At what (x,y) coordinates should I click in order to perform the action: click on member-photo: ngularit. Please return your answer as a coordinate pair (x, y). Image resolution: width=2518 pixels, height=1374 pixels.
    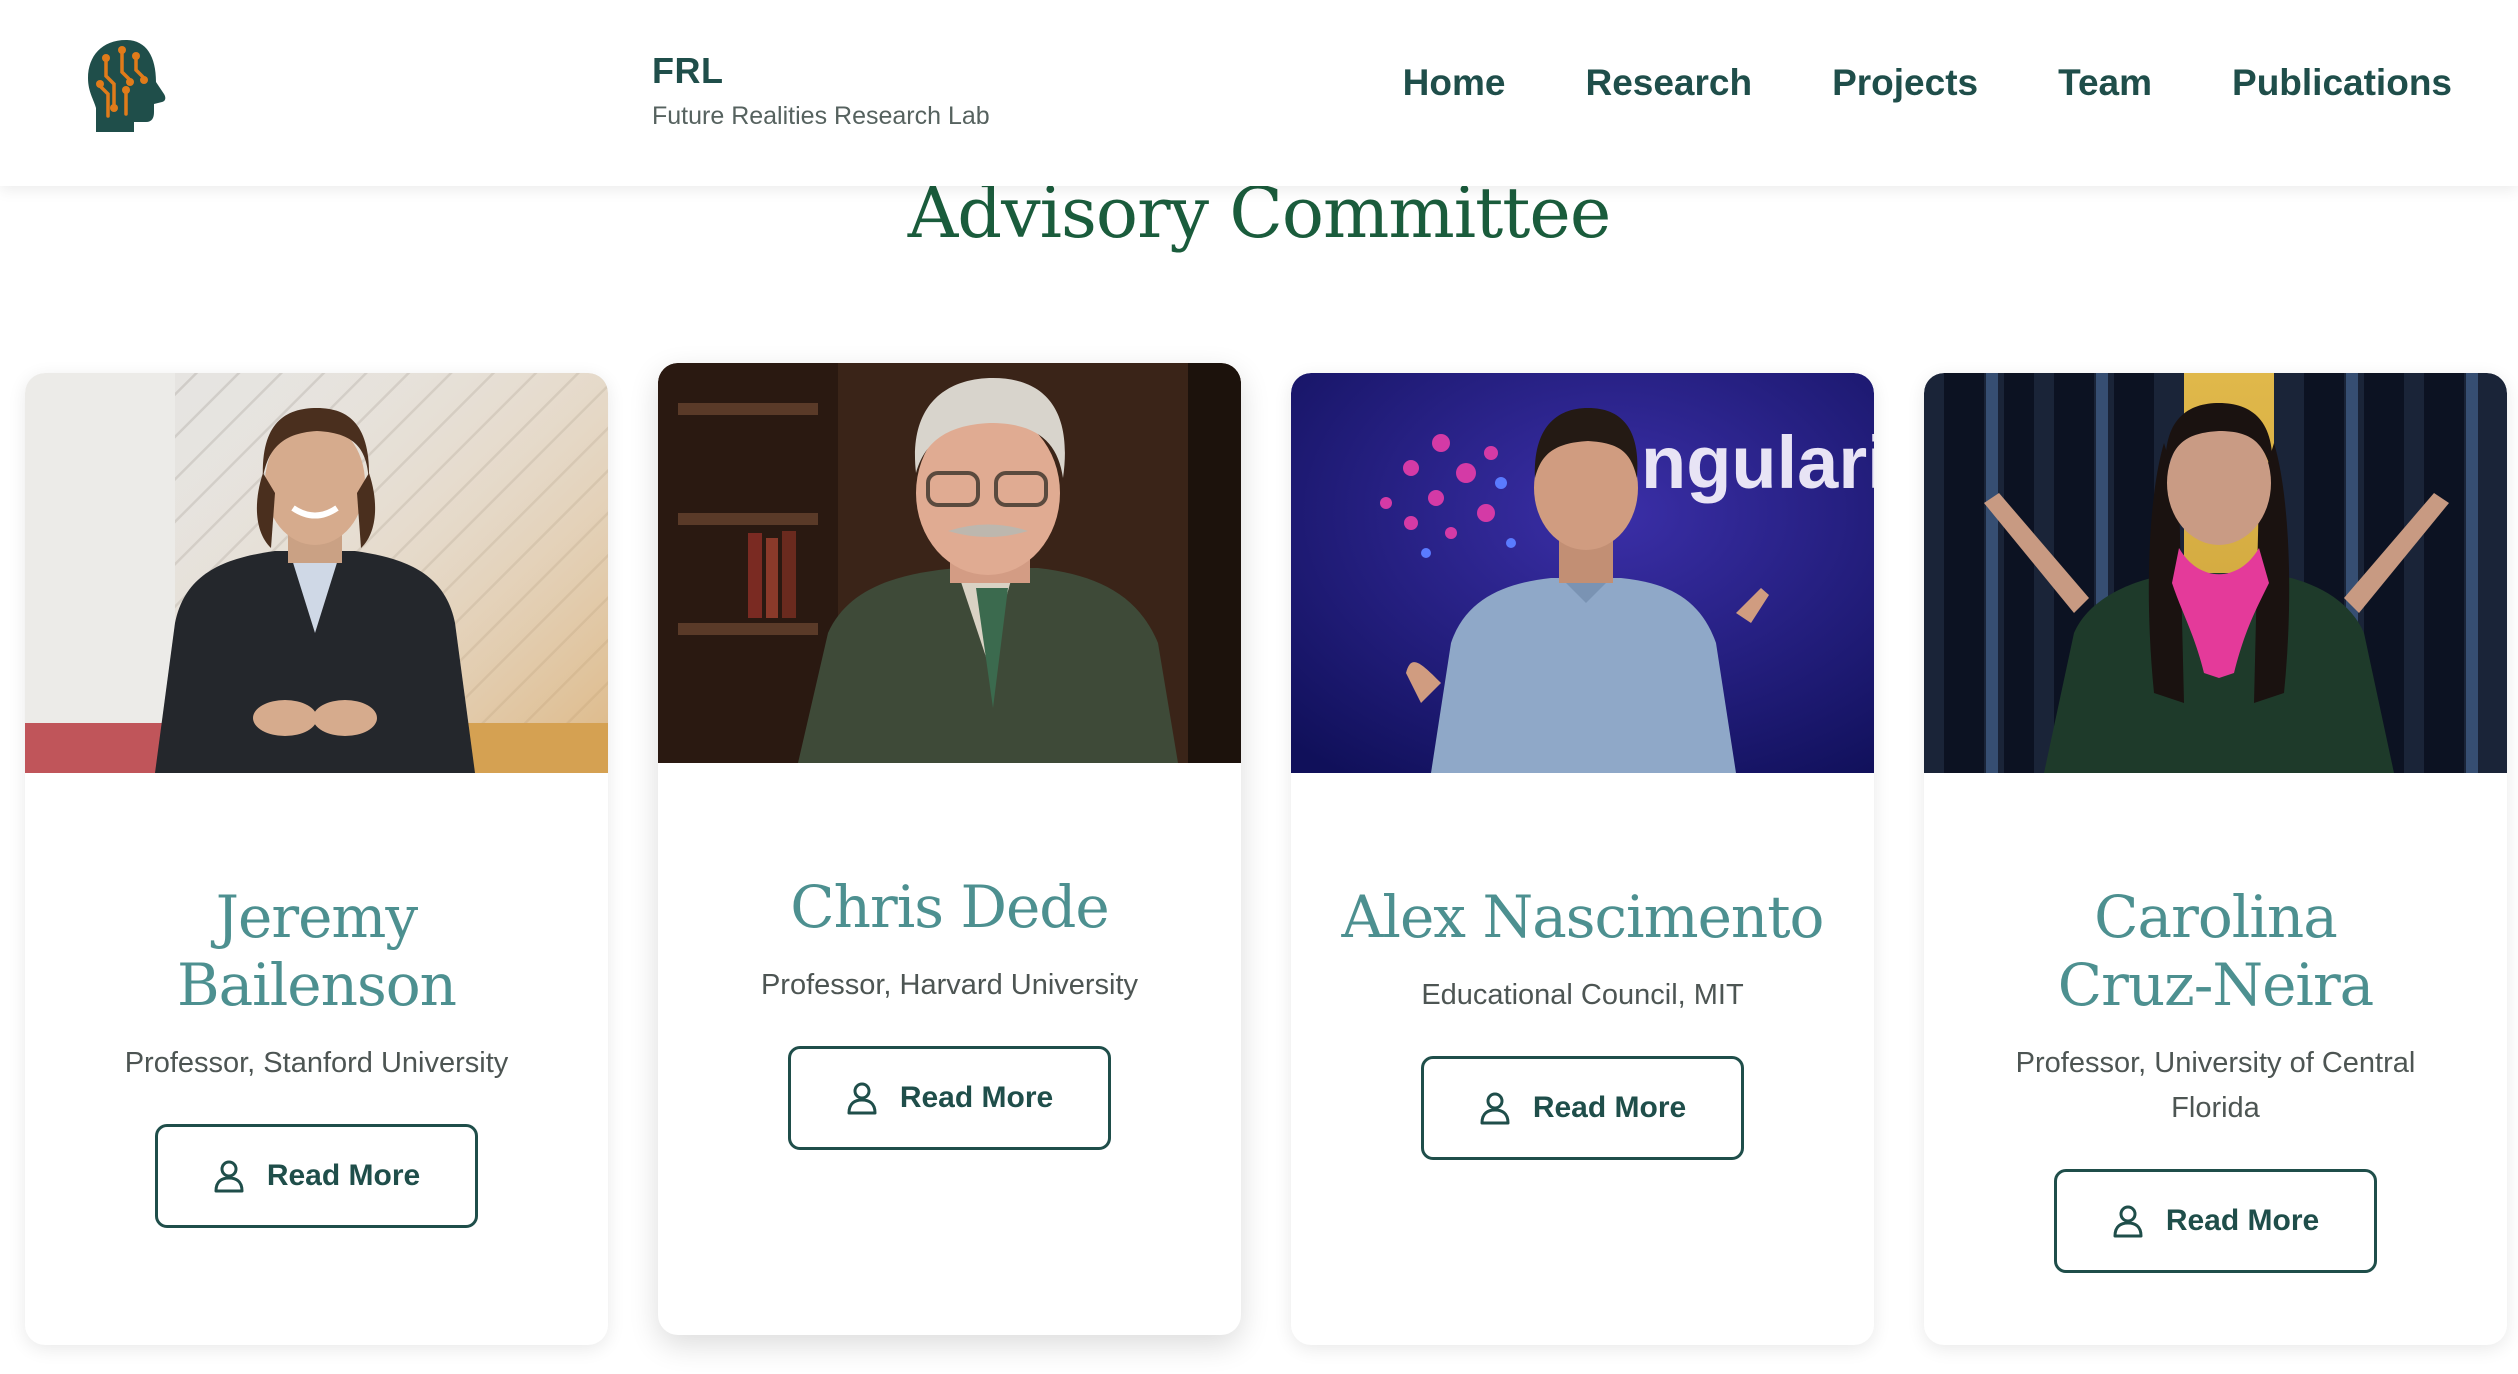
    Looking at the image, I should click on (1582, 573).